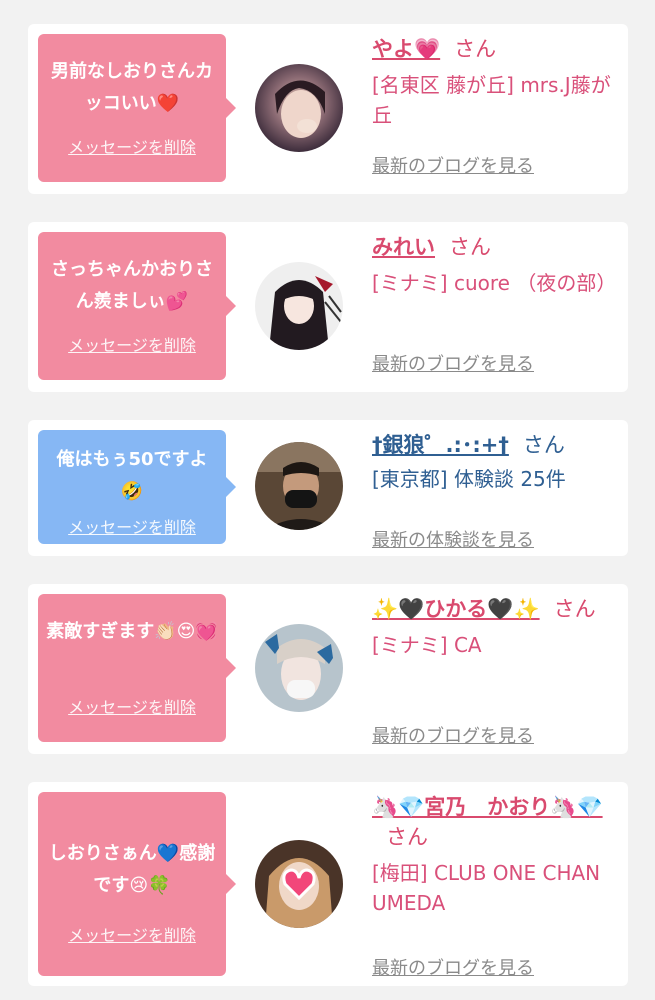 The width and height of the screenshot is (655, 1000). I want to click on latest-review-link: 最新の体験談を見る, so click(453, 539).